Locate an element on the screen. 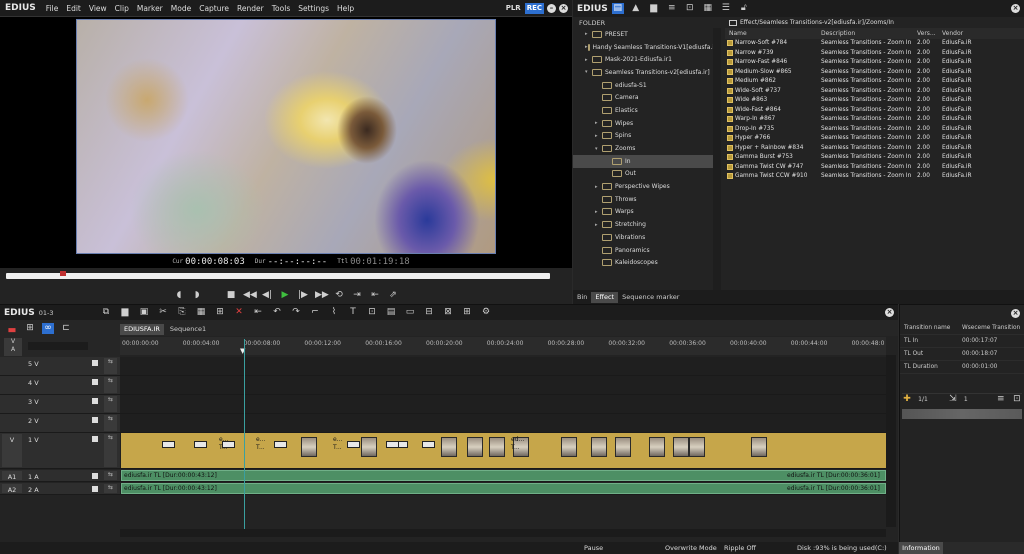  menu-item-help: Help is located at coordinates (345, 8).